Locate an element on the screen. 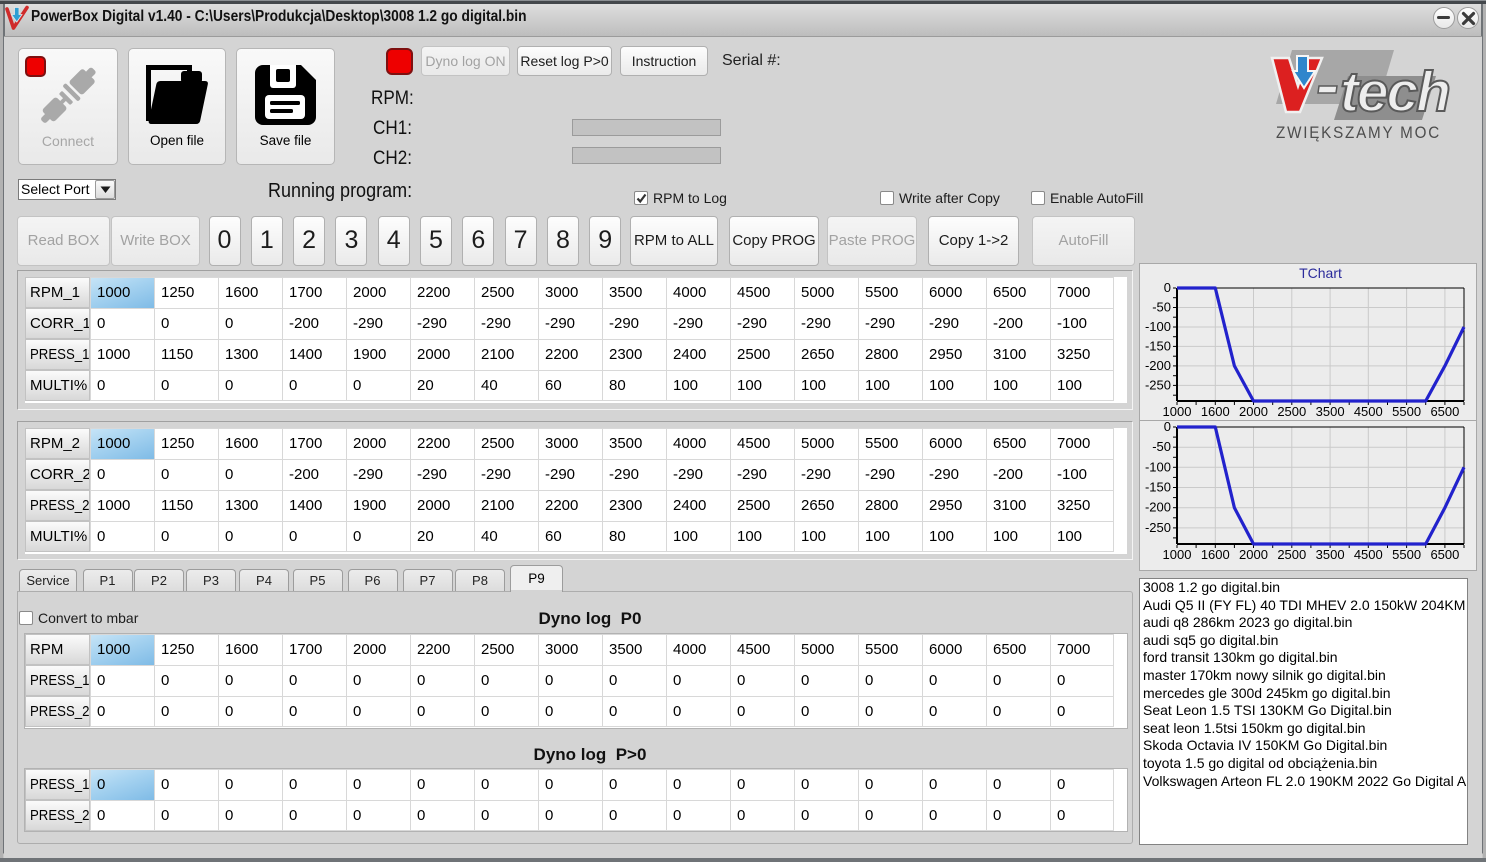  svg-text: ZWIĘKSZAMY MOC is located at coordinates (1358, 132).